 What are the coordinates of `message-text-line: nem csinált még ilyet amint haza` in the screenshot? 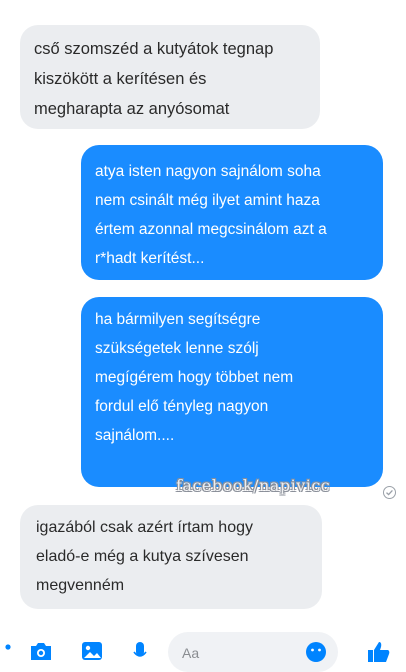 It's located at (207, 200).